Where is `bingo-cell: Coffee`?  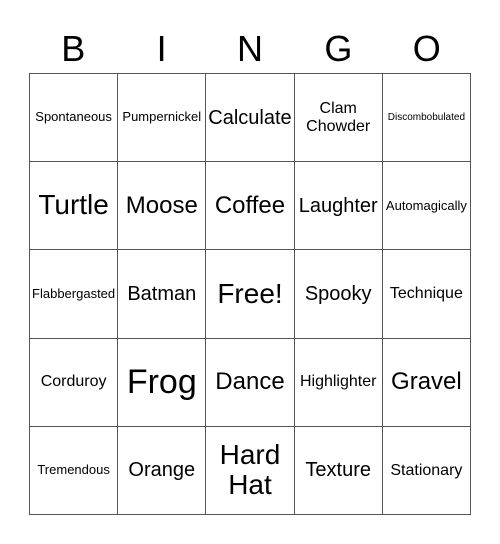
bingo-cell: Coffee is located at coordinates (250, 206).